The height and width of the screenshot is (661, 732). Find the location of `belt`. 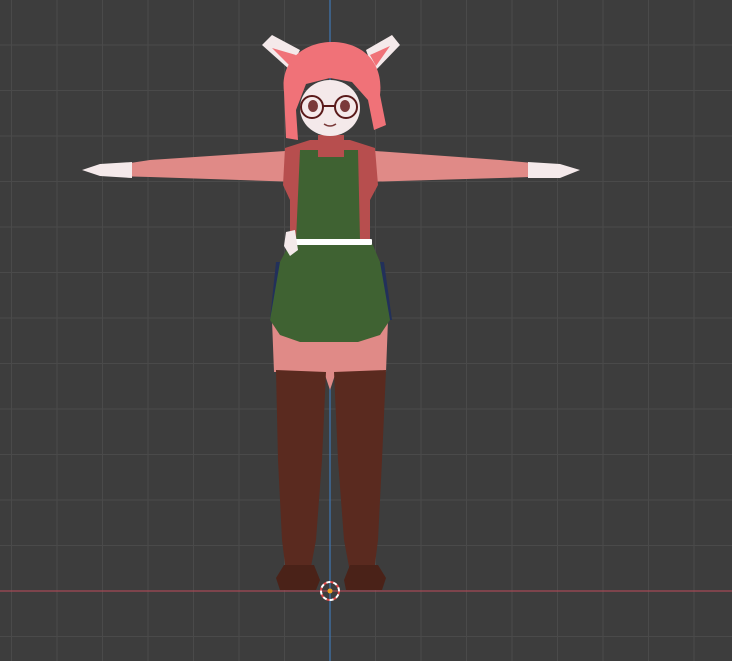

belt is located at coordinates (331, 242).